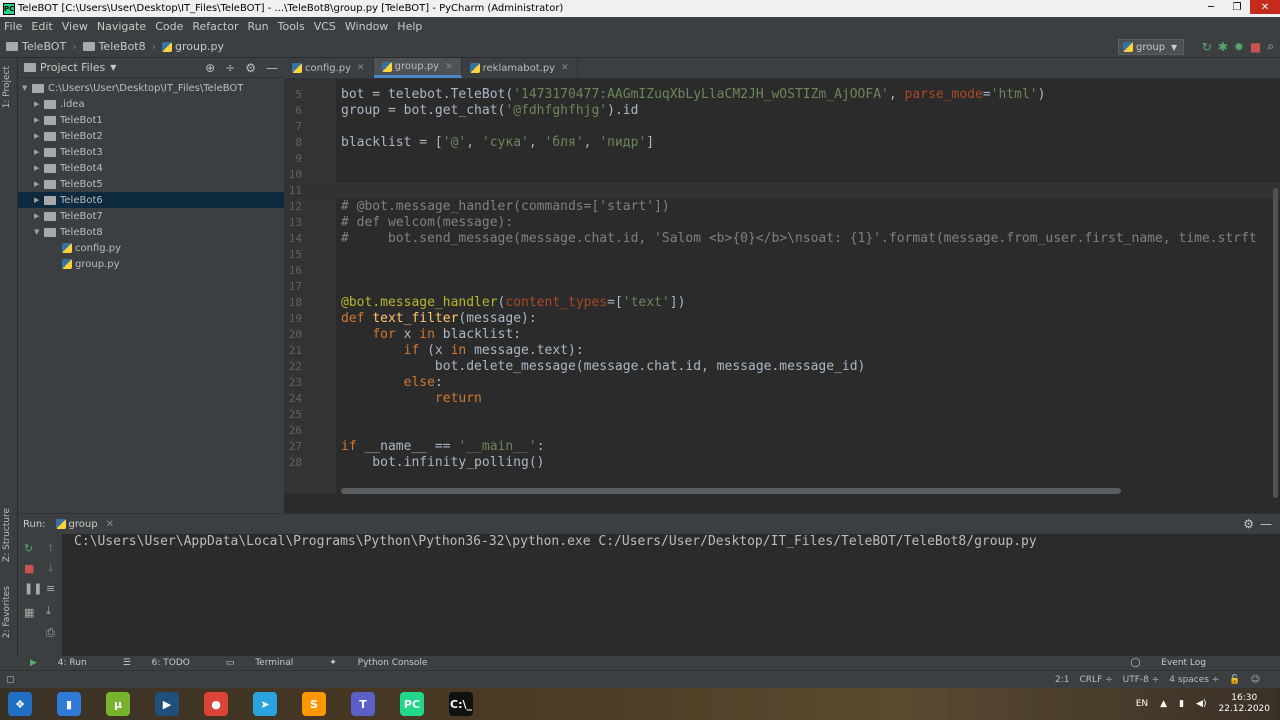  I want to click on code-line: 17, so click(782, 287).